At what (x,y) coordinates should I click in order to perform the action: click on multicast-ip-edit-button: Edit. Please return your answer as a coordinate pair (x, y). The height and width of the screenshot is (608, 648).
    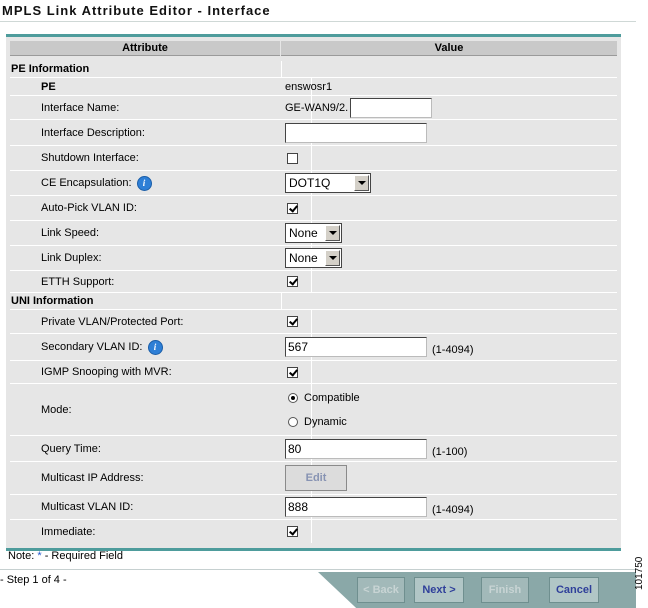
    Looking at the image, I should click on (316, 478).